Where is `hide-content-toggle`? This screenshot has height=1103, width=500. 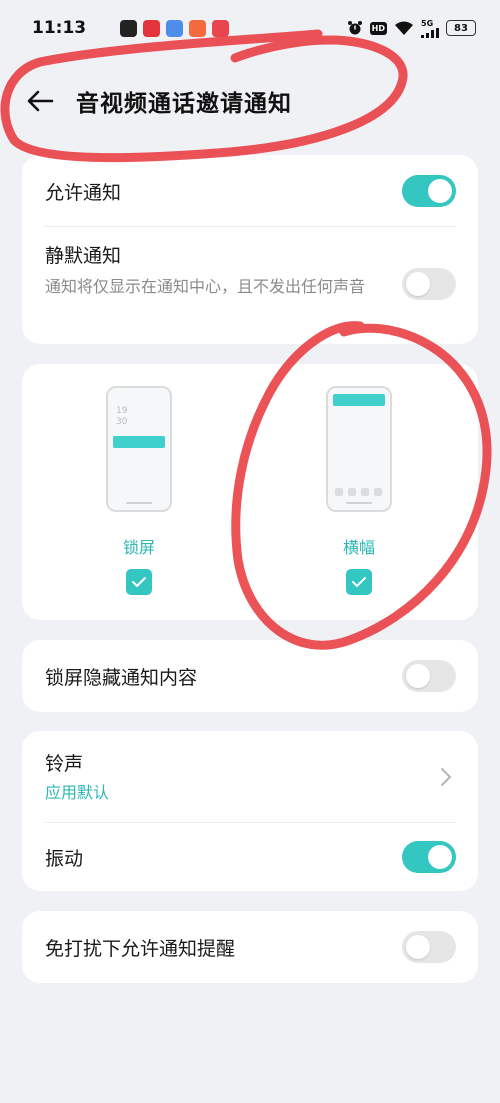
hide-content-toggle is located at coordinates (429, 676).